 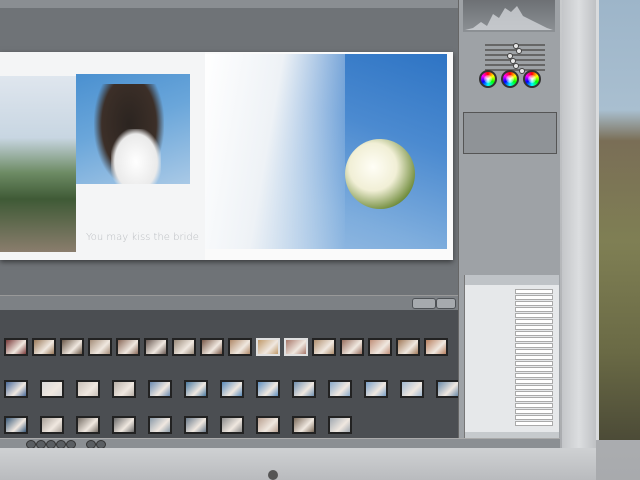 I want to click on photo-couple-outdoor, so click(x=38, y=164).